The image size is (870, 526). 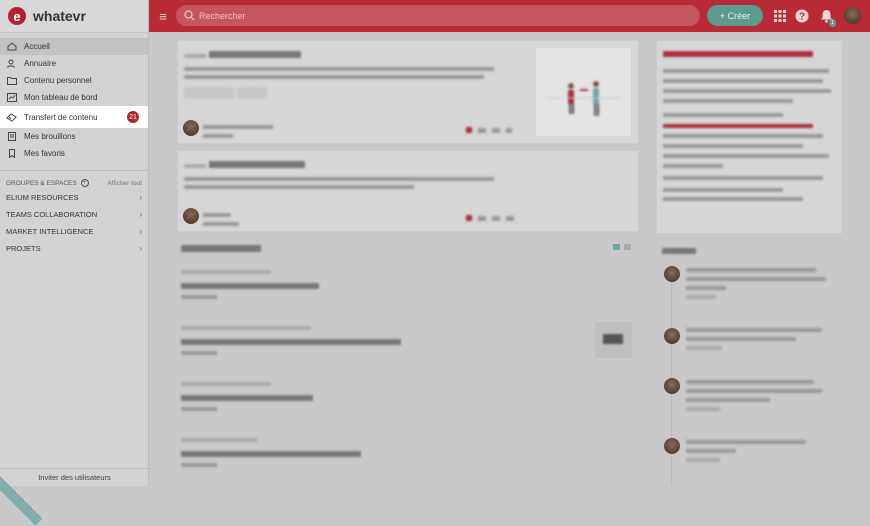 What do you see at coordinates (61, 117) in the screenshot?
I see `sidebar-item-label: Transfert de contenu` at bounding box center [61, 117].